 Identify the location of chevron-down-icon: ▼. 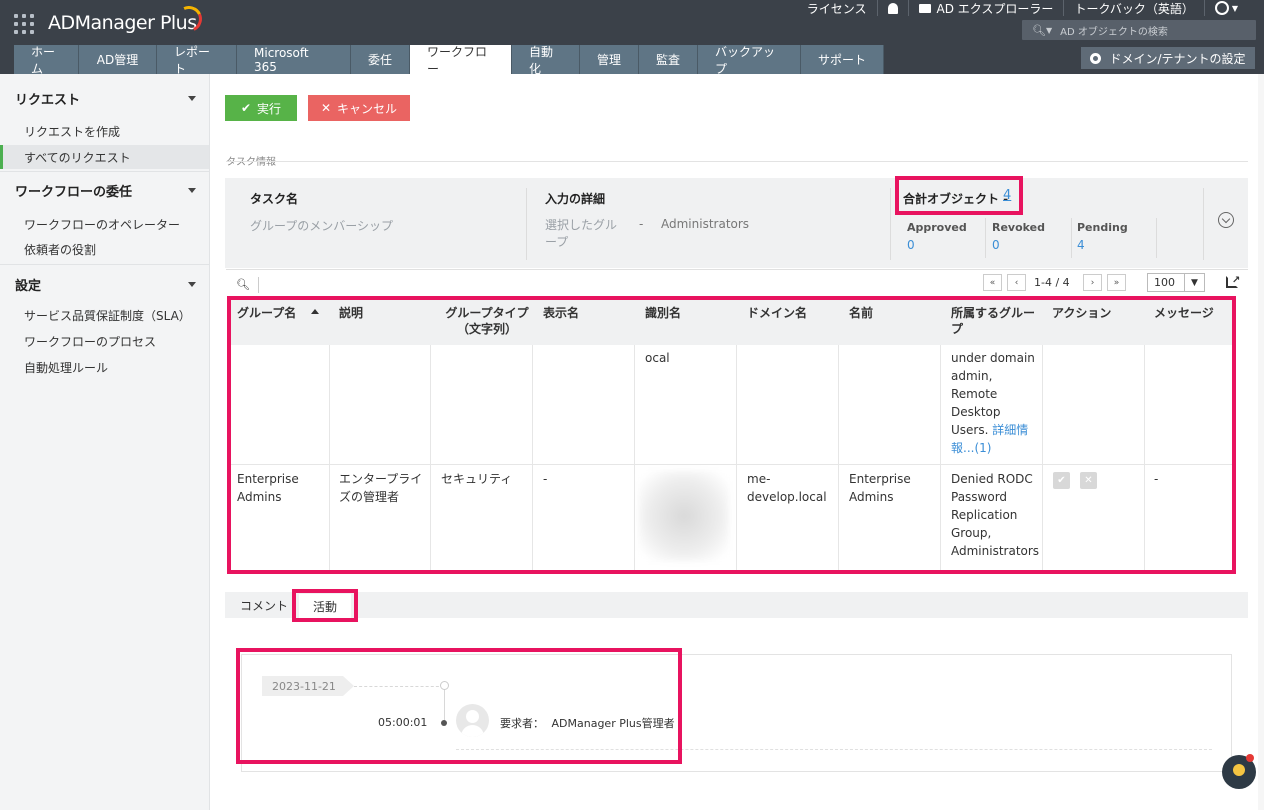
(1194, 282).